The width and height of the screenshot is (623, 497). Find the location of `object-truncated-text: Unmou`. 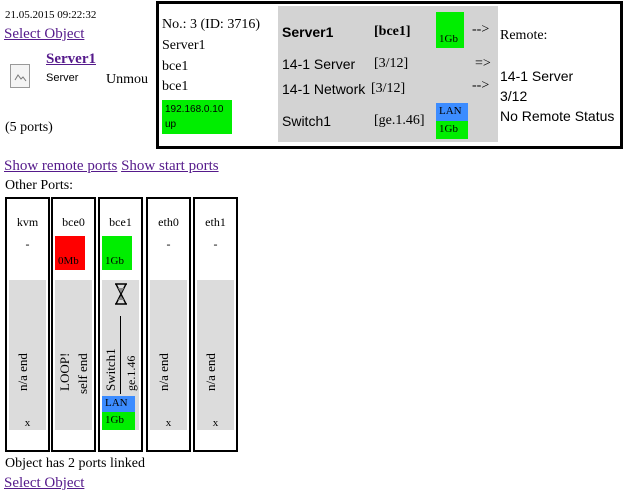

object-truncated-text: Unmou is located at coordinates (127, 79).